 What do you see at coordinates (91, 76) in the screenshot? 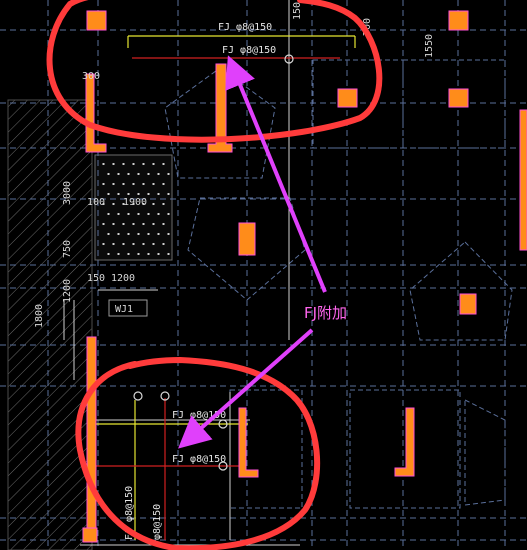
I see `dim-300: 300` at bounding box center [91, 76].